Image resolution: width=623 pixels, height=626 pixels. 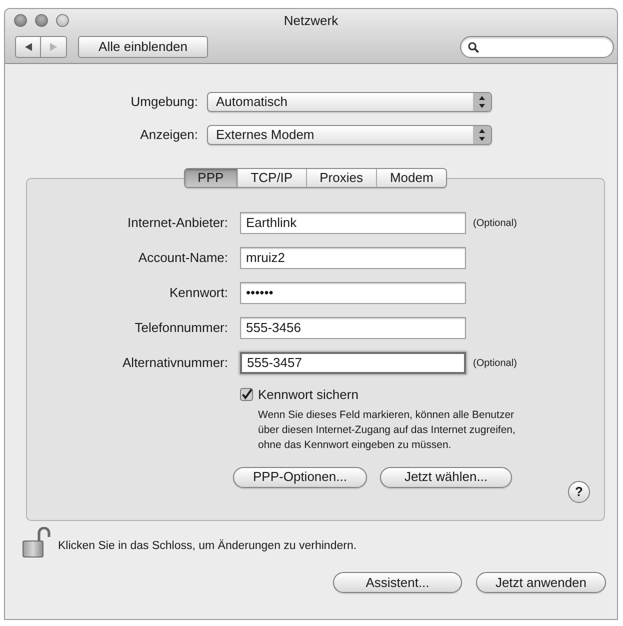 I want to click on window-title: Netzwerk, so click(x=311, y=20).